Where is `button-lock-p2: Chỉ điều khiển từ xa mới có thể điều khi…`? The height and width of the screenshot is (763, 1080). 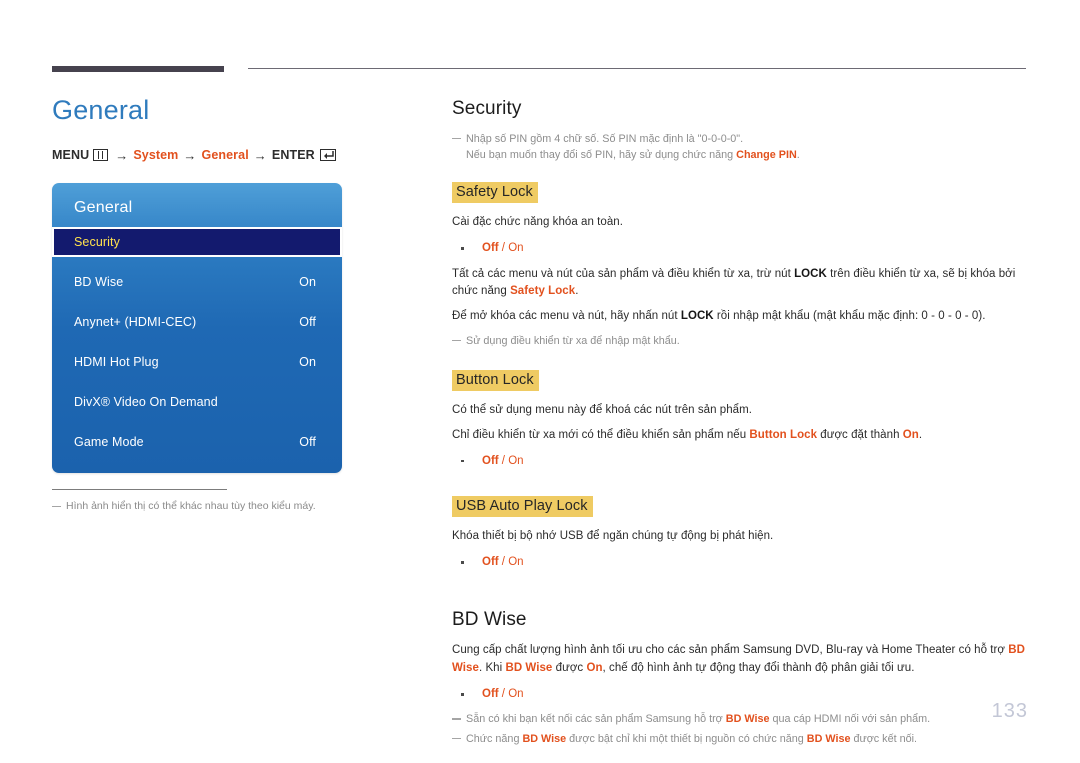 button-lock-p2: Chỉ điều khiển từ xa mới có thể điều khi… is located at coordinates (741, 436).